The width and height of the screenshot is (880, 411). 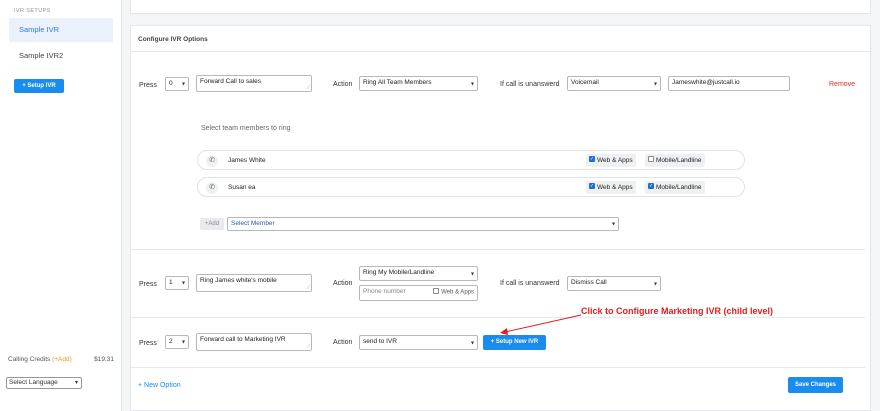 What do you see at coordinates (177, 84) in the screenshot?
I see `key-select-0: 0 ▾` at bounding box center [177, 84].